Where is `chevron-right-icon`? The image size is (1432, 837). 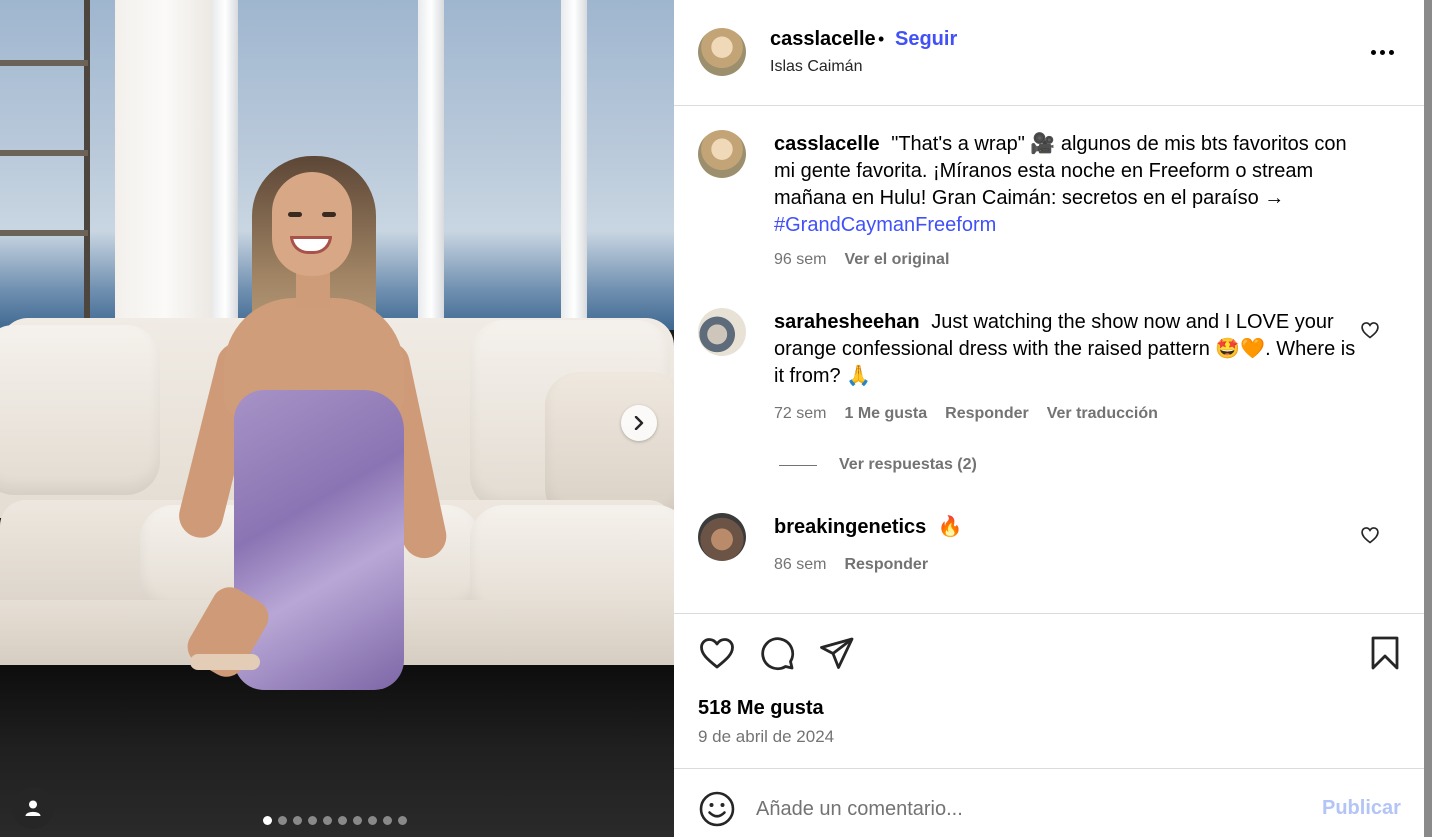
chevron-right-icon is located at coordinates (639, 423).